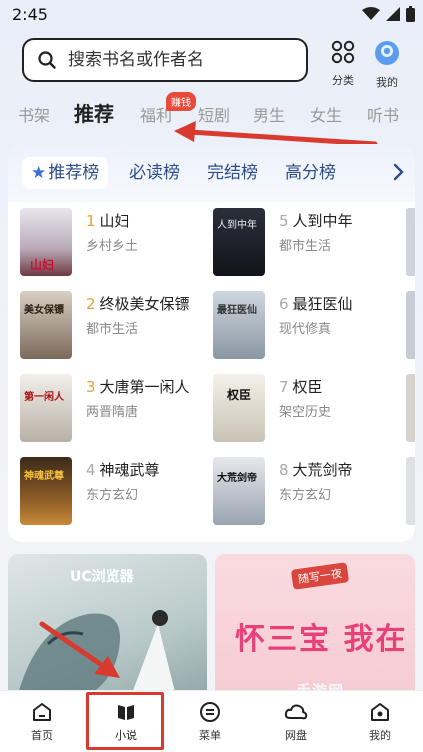 The width and height of the screenshot is (423, 752). I want to click on rank-number: 6, so click(284, 304).